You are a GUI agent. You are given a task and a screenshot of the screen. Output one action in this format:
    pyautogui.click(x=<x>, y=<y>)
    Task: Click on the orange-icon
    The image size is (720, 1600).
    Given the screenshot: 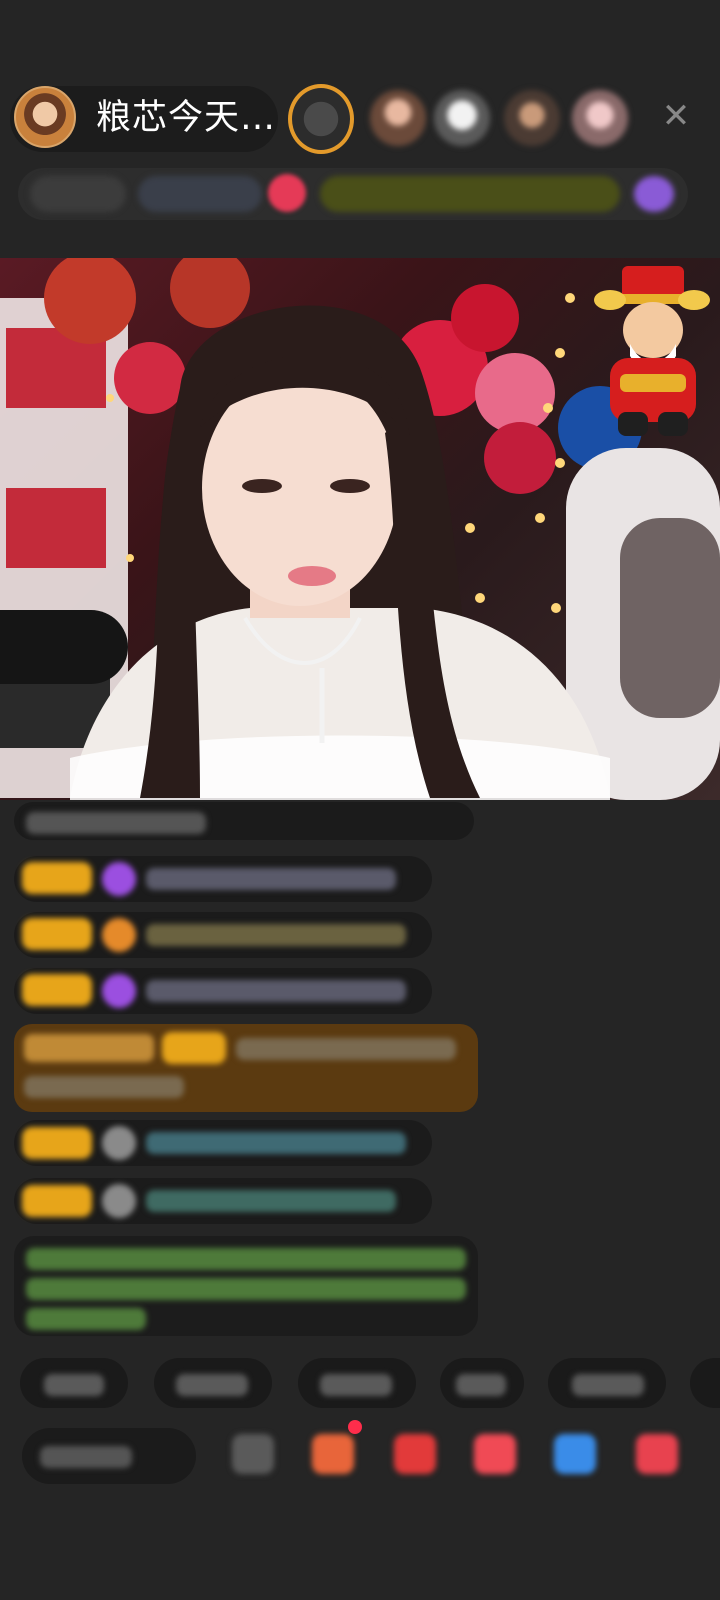 What is the action you would take?
    pyautogui.click(x=119, y=935)
    